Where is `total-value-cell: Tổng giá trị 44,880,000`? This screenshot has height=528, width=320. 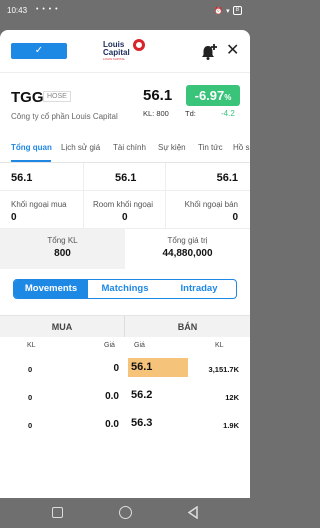 total-value-cell: Tổng giá trị 44,880,000 is located at coordinates (187, 249).